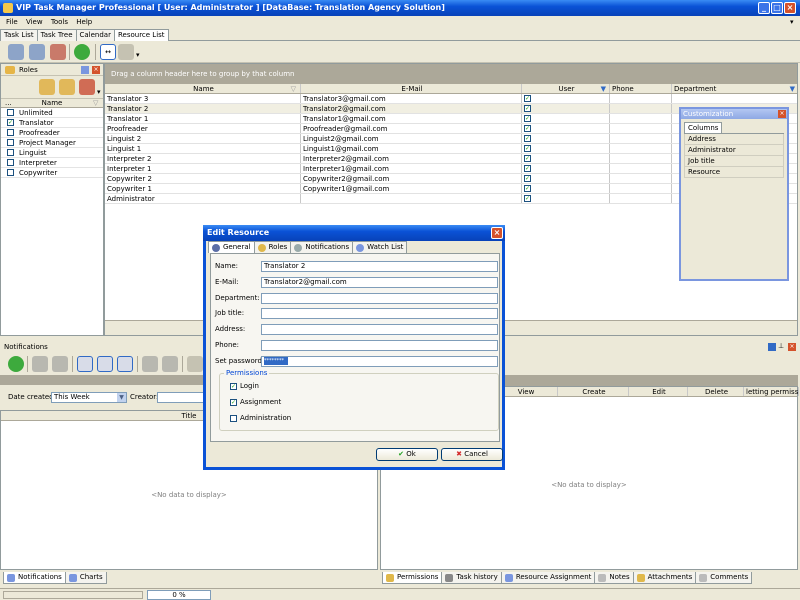 The height and width of the screenshot is (600, 800). Describe the element at coordinates (59, 22) in the screenshot. I see `menu-tools: Tools` at that location.